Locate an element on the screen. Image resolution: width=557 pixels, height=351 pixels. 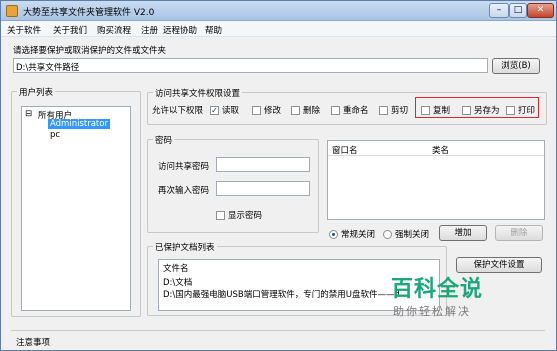
path-value: D:\共享文件路径 is located at coordinates (48, 68).